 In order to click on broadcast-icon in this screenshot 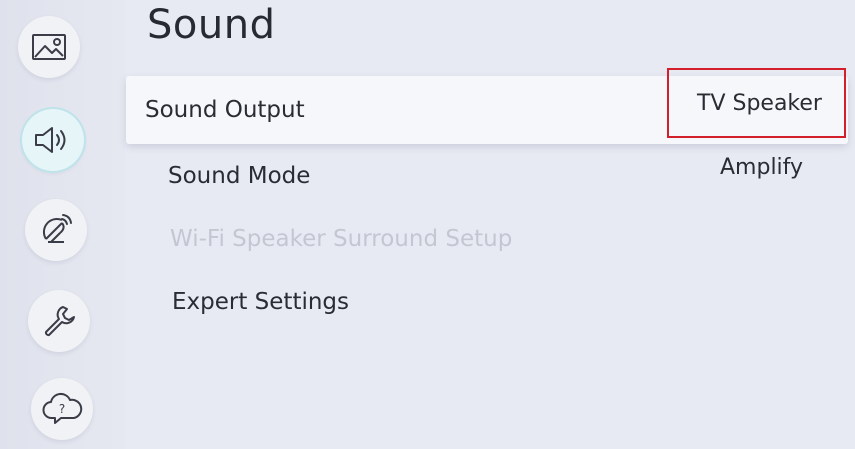, I will do `click(56, 230)`.